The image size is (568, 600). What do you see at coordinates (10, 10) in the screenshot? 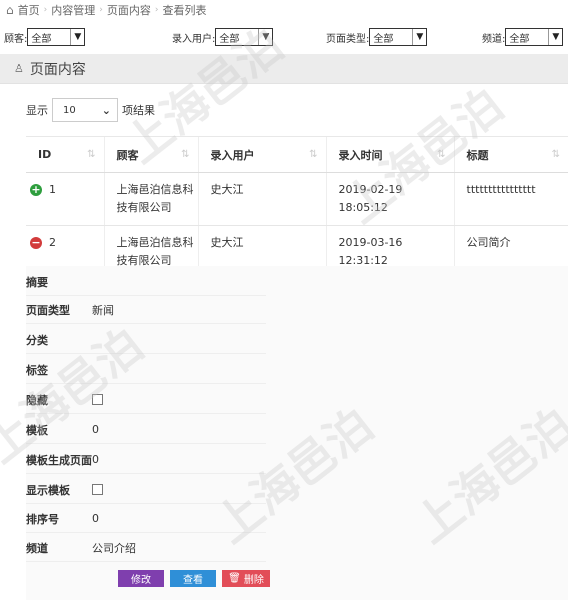
I see `home-icon: ⌂` at bounding box center [10, 10].